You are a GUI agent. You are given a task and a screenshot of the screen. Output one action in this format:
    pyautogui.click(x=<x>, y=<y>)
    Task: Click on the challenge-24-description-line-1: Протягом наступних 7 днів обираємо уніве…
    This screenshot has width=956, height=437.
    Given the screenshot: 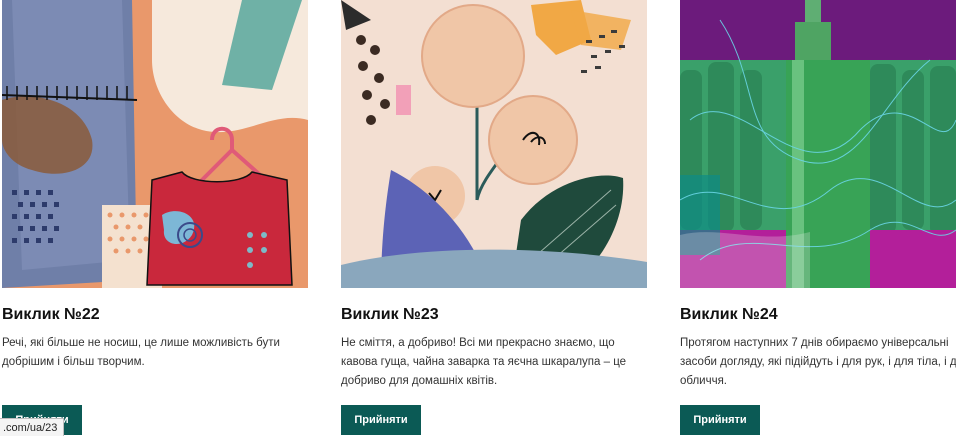 What is the action you would take?
    pyautogui.click(x=814, y=343)
    